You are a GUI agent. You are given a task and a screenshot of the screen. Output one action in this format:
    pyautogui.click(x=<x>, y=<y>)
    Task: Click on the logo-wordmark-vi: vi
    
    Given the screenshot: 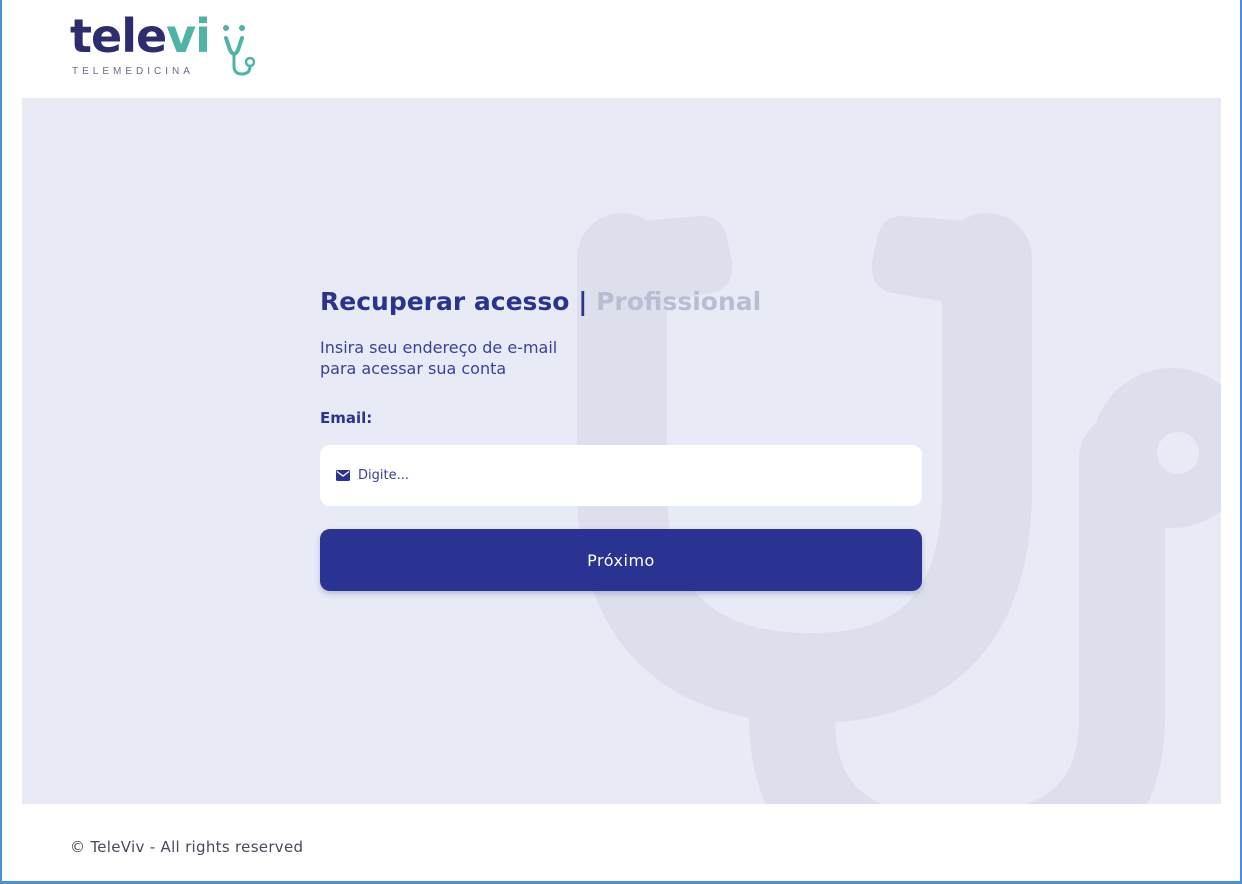 What is the action you would take?
    pyautogui.click(x=188, y=36)
    